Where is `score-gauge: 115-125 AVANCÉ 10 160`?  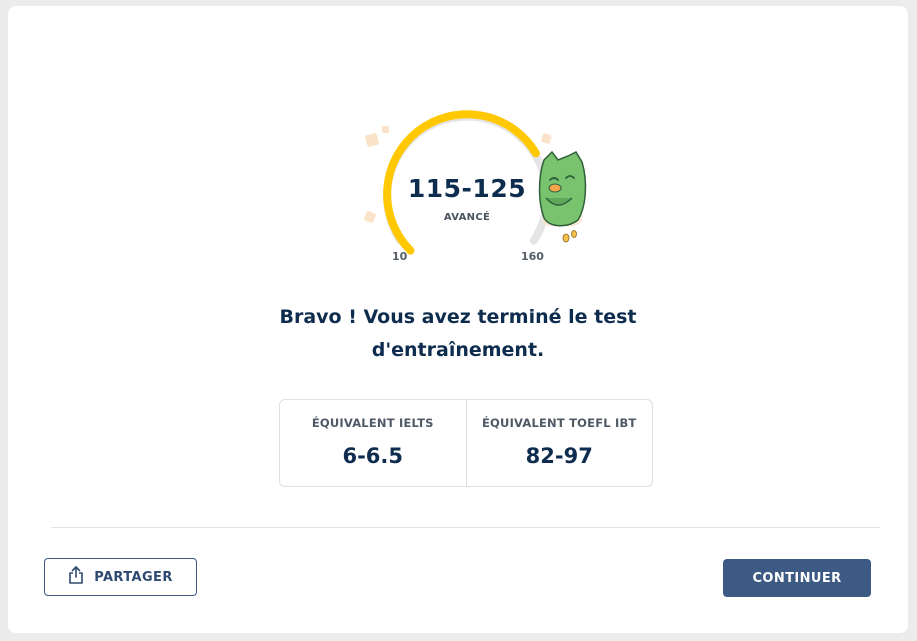
score-gauge: 115-125 AVANCÉ 10 160 is located at coordinates (479, 189).